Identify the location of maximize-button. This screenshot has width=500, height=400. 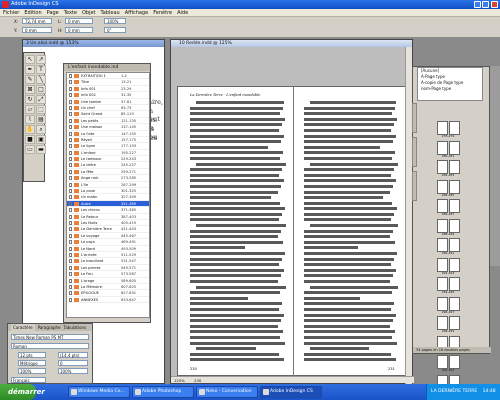
(485, 4).